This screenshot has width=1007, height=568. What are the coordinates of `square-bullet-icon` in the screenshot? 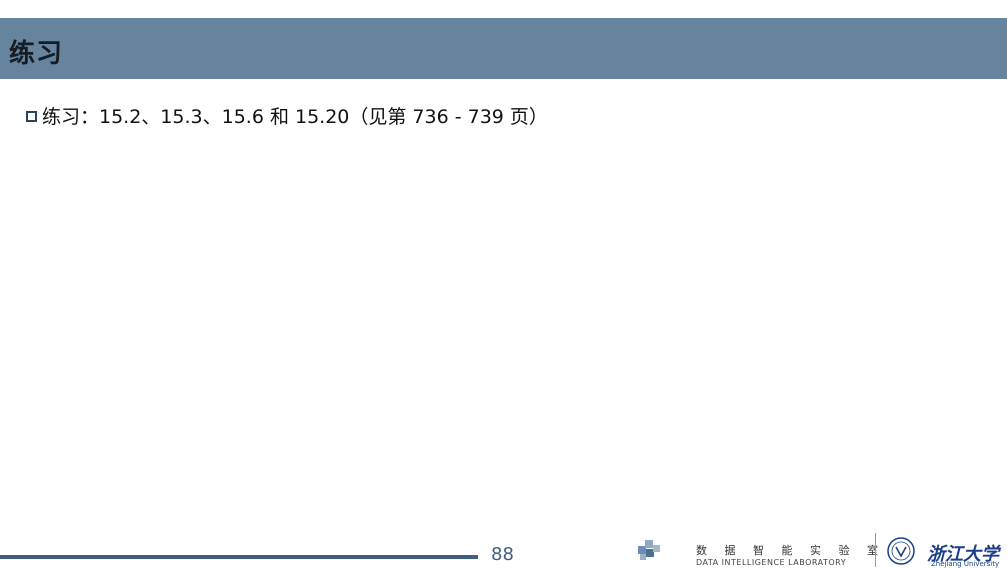 It's located at (31, 116).